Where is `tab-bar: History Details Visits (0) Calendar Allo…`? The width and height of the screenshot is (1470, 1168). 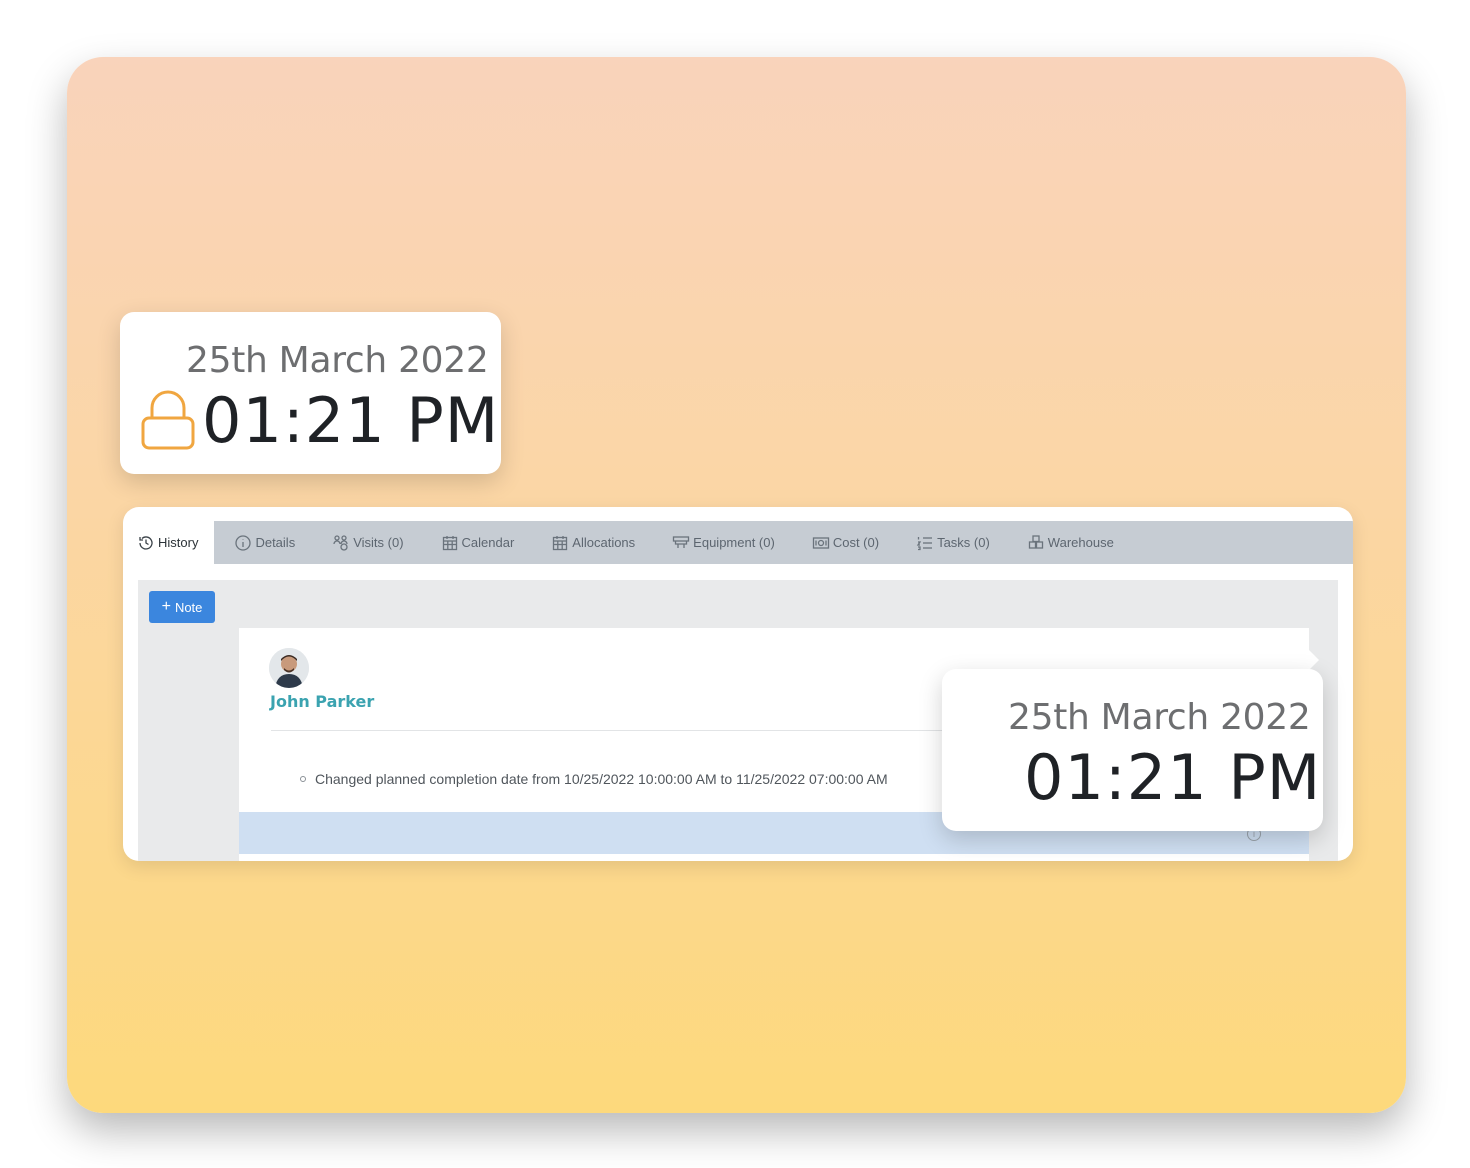 tab-bar: History Details Visits (0) Calendar Allo… is located at coordinates (738, 542).